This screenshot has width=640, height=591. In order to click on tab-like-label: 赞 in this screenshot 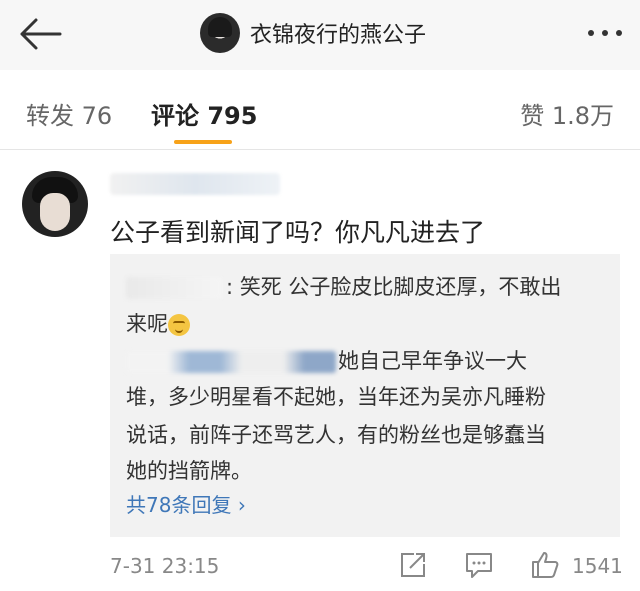, I will do `click(532, 116)`.